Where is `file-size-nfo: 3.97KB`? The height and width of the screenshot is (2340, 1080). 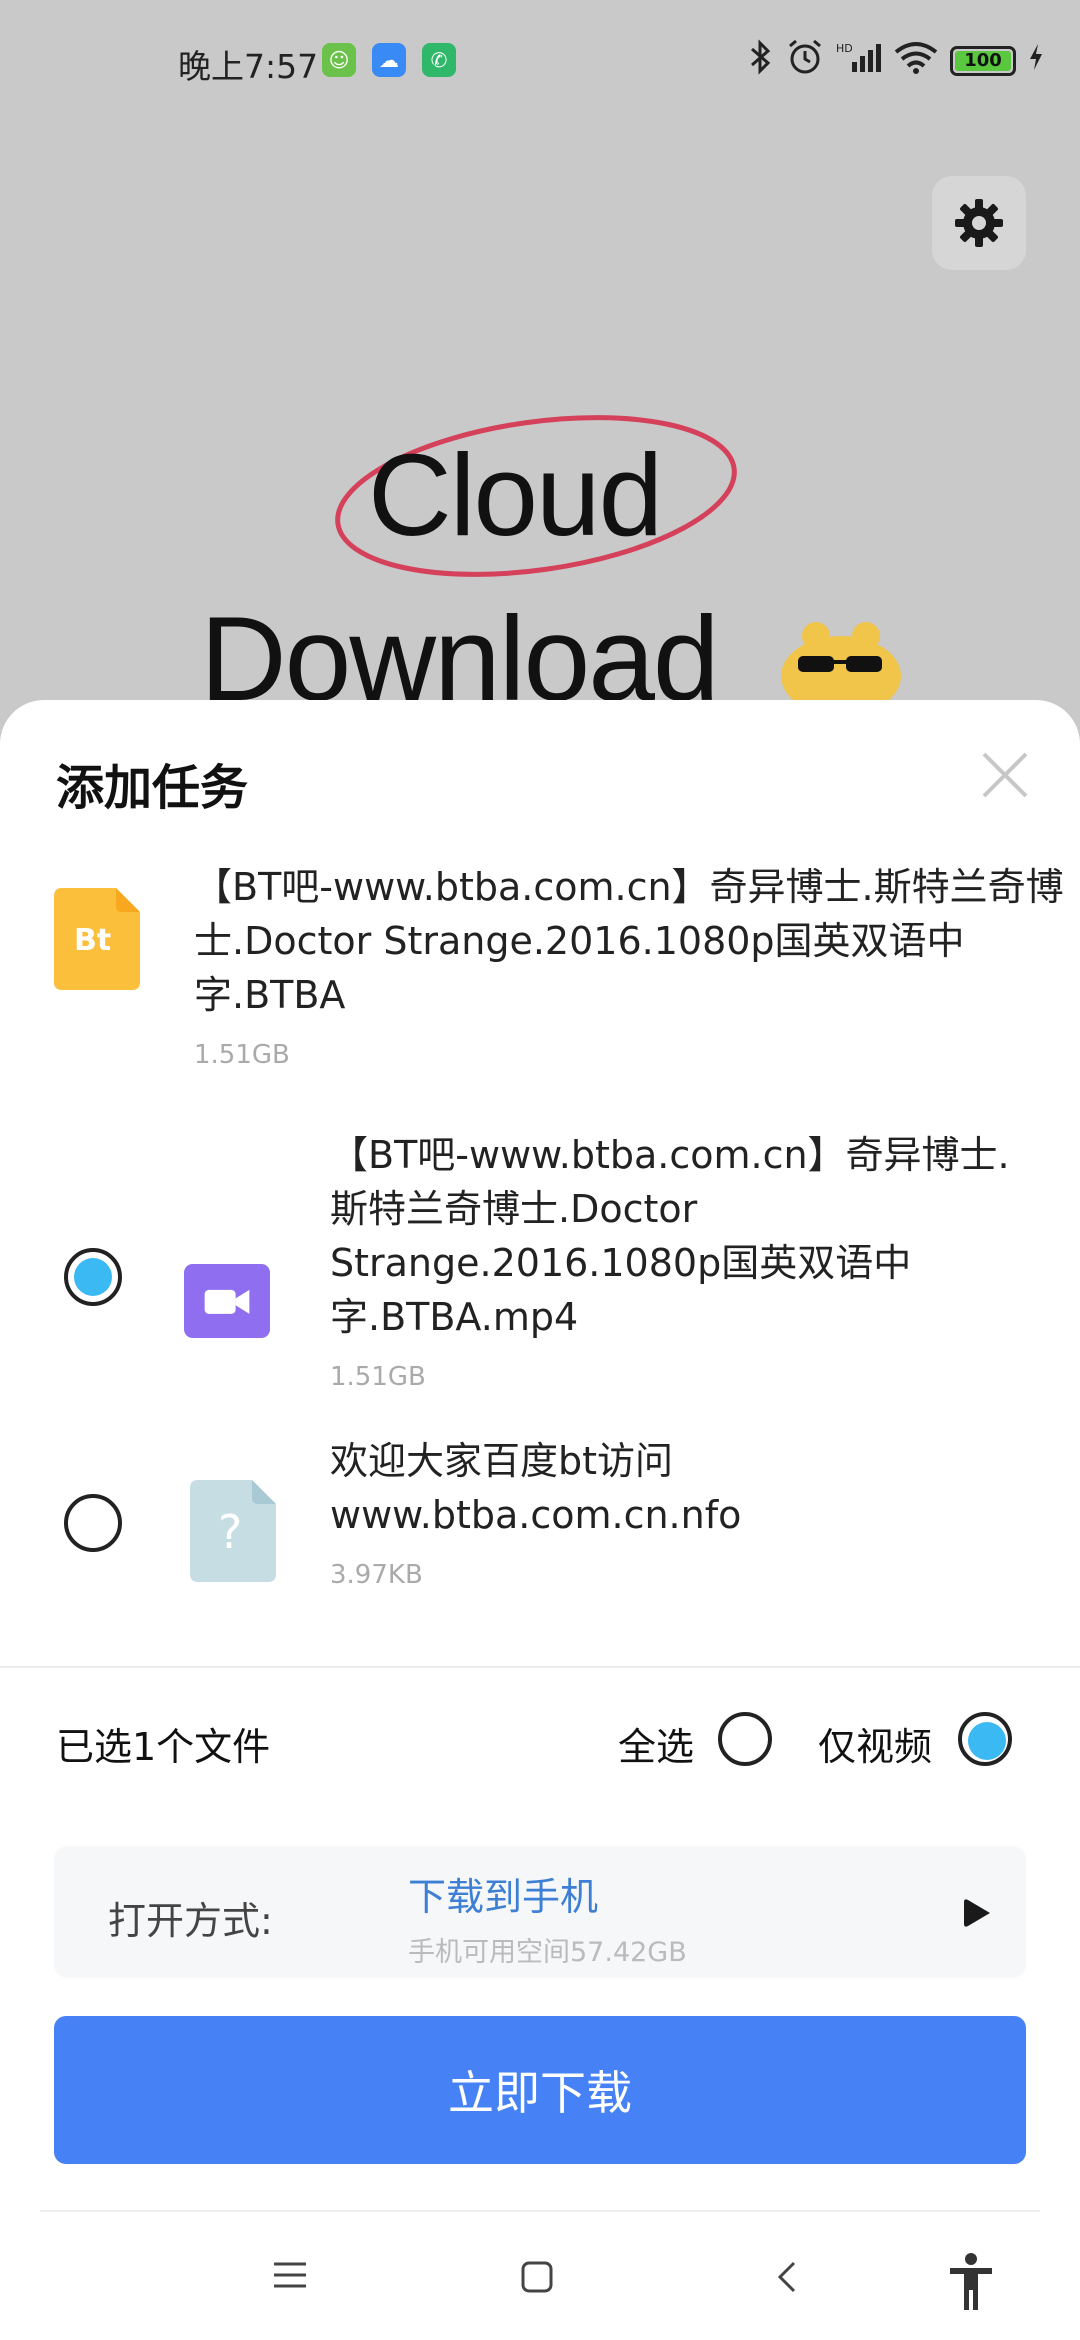
file-size-nfo: 3.97KB is located at coordinates (376, 1575).